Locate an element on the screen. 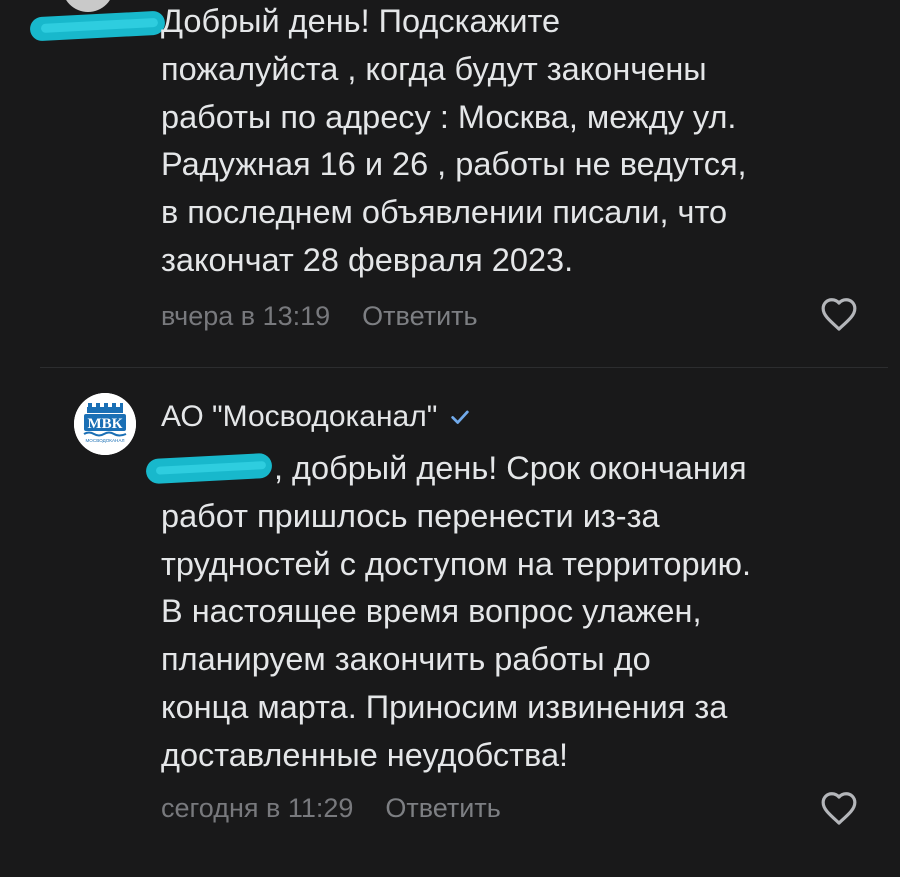 This screenshot has height=877, width=900. mvk-logo-letters: МВК is located at coordinates (104, 424).